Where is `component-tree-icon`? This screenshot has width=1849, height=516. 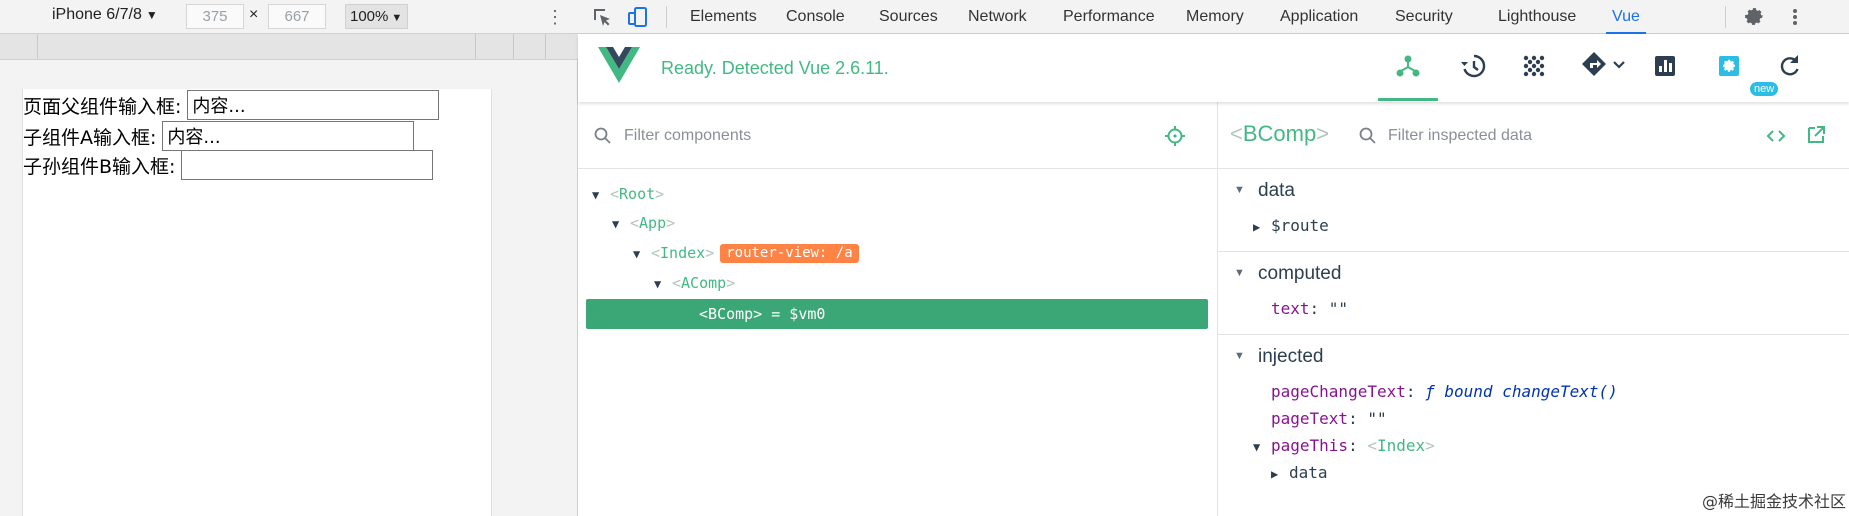 component-tree-icon is located at coordinates (1408, 66).